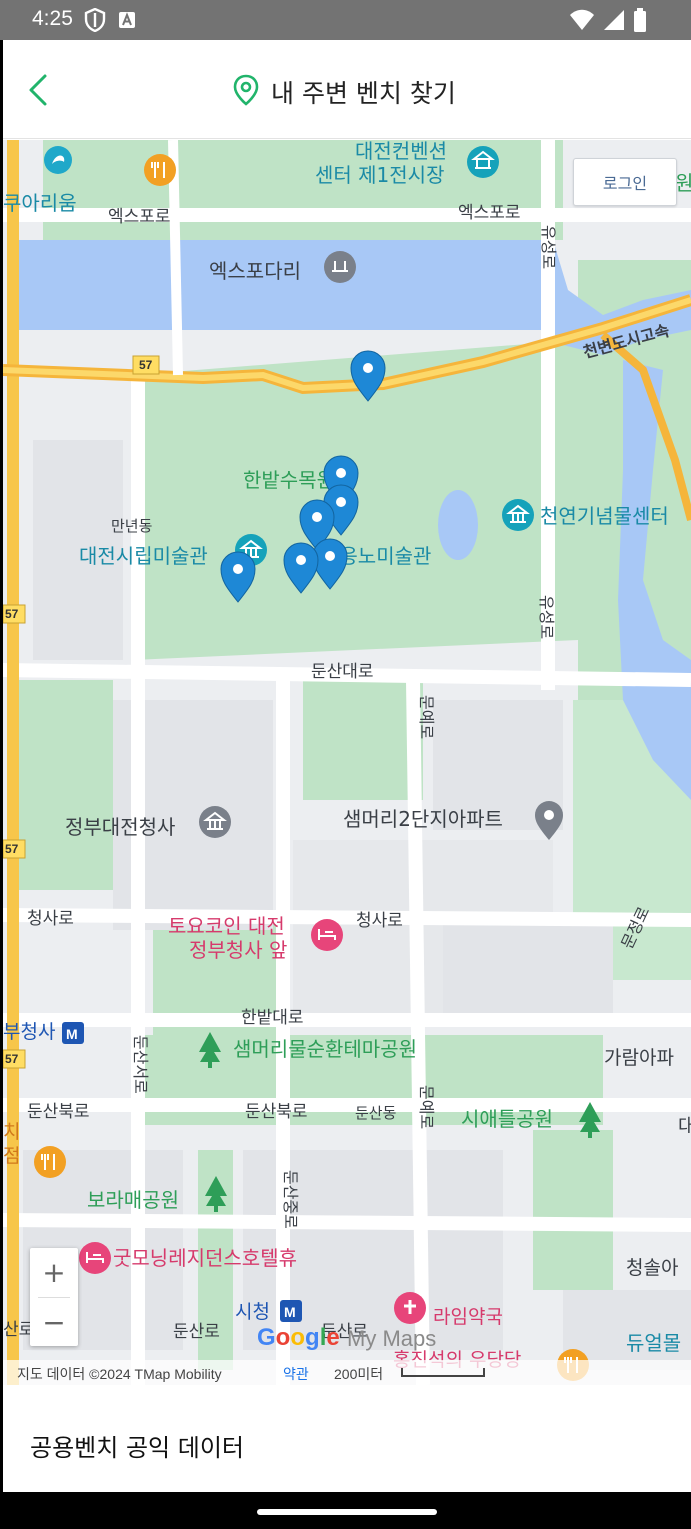 This screenshot has width=691, height=1529. Describe the element at coordinates (52, 18) in the screenshot. I see `status-time: 4:25` at that location.